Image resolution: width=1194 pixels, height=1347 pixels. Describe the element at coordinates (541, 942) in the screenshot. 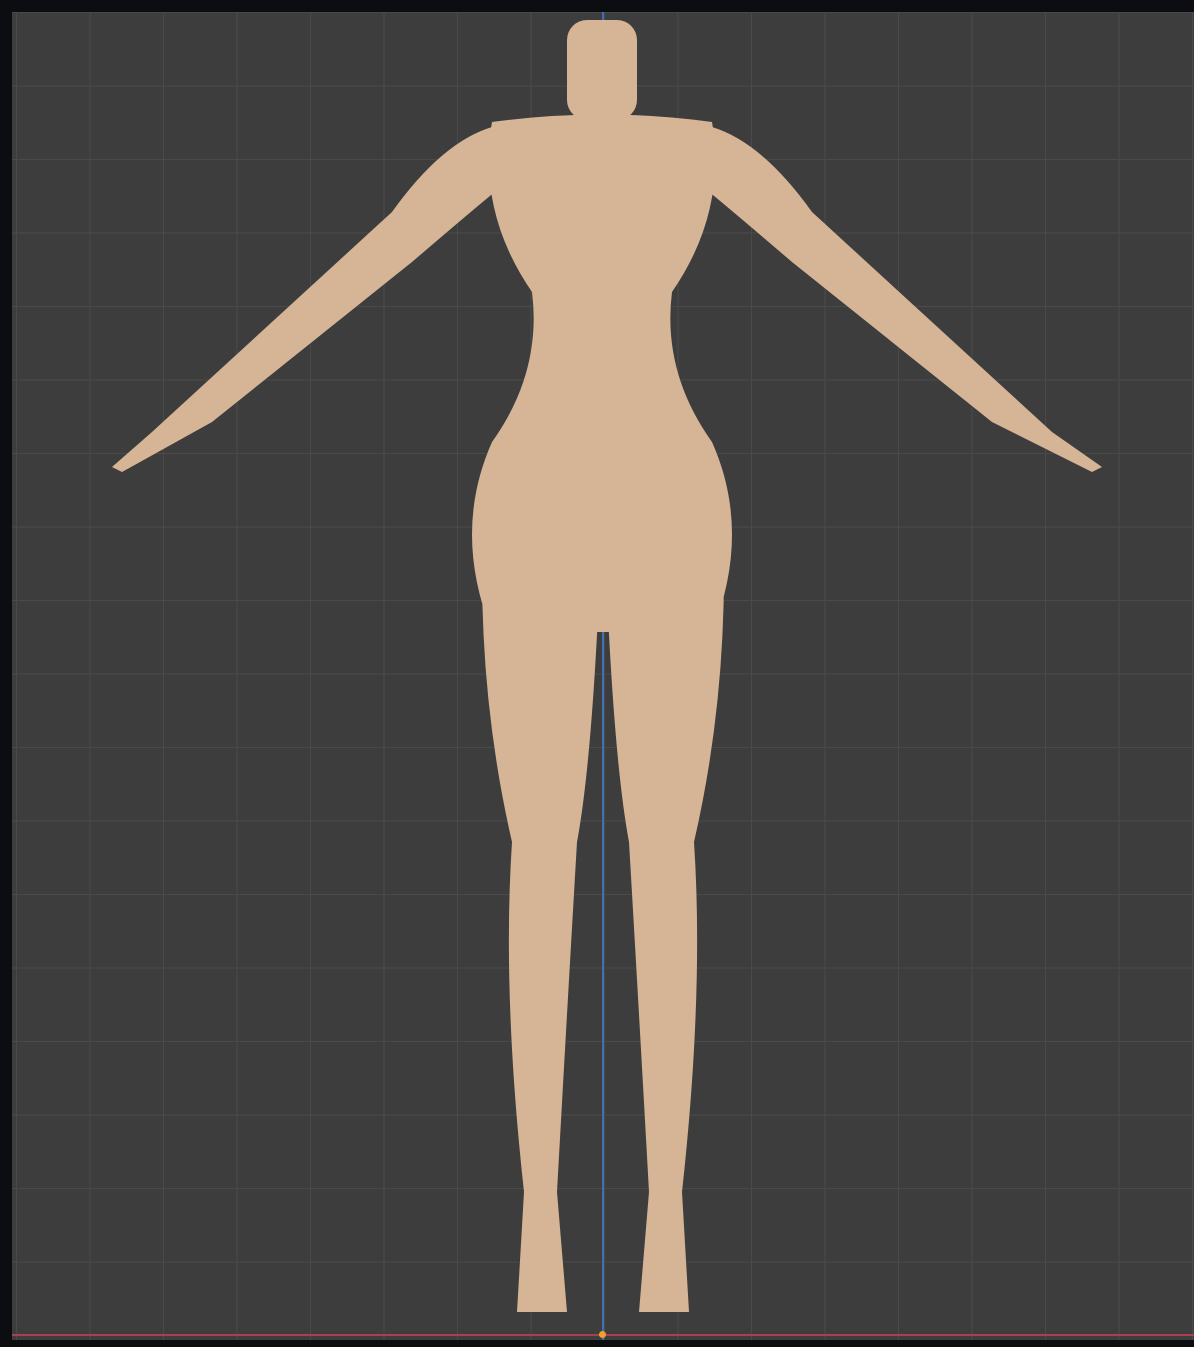

I see `left-leg` at that location.